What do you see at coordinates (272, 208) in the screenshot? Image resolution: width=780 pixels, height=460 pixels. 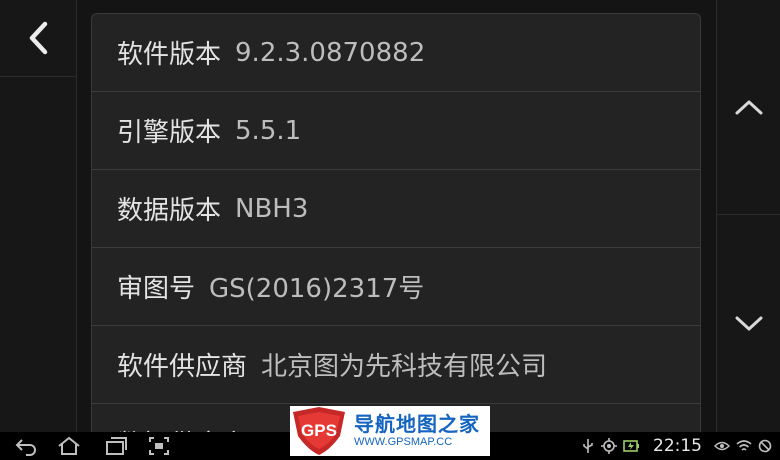 I see `info-value: NBH3` at bounding box center [272, 208].